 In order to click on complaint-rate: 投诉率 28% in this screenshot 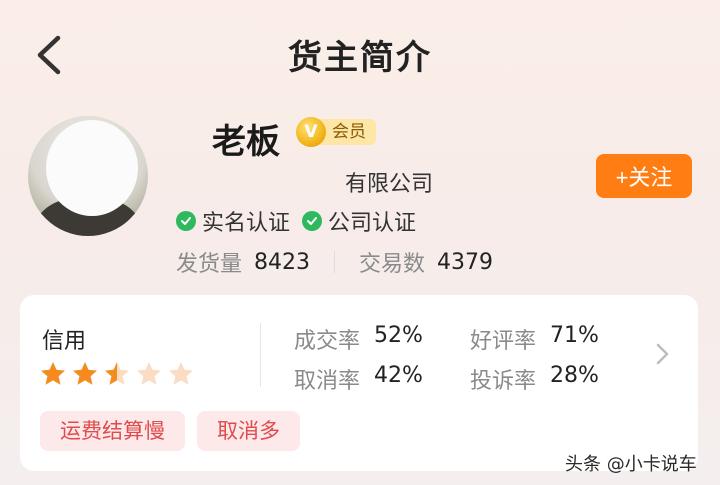, I will do `click(534, 379)`.